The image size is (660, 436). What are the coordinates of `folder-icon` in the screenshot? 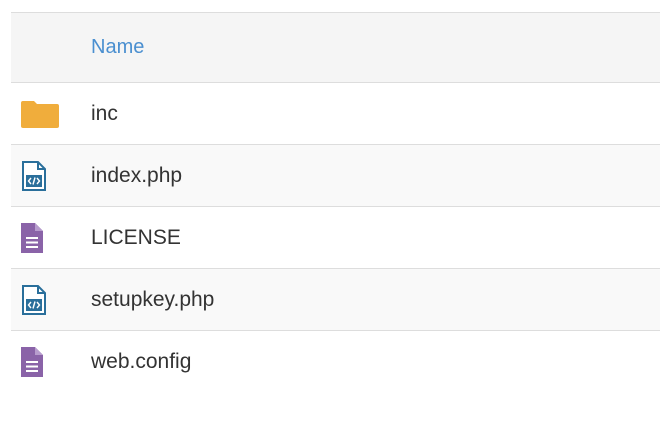 It's located at (45, 114).